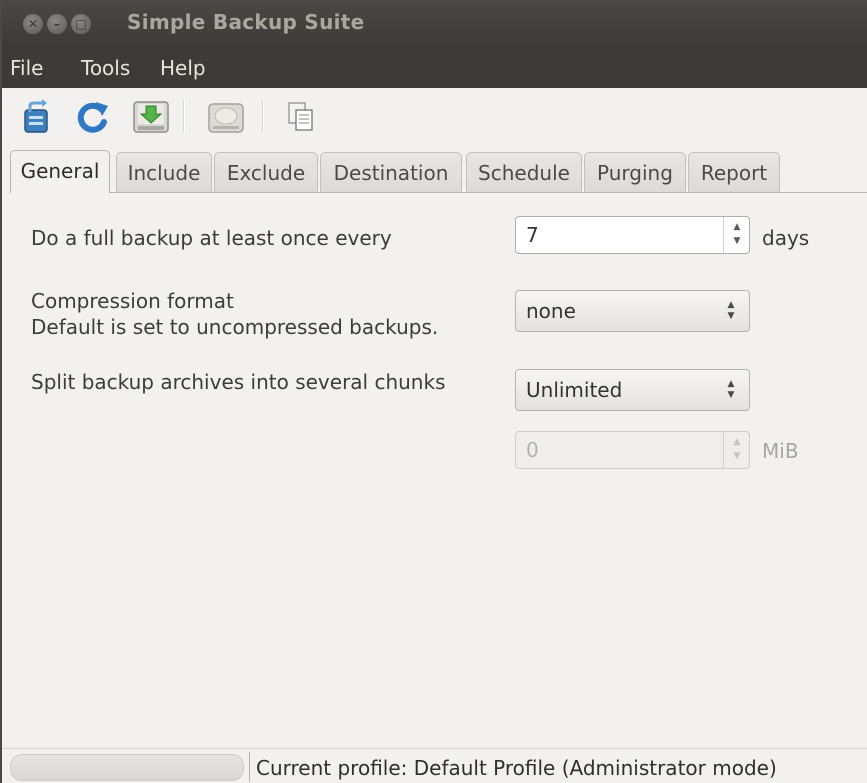 This screenshot has height=783, width=867. I want to click on minimize-icon: –, so click(57, 24).